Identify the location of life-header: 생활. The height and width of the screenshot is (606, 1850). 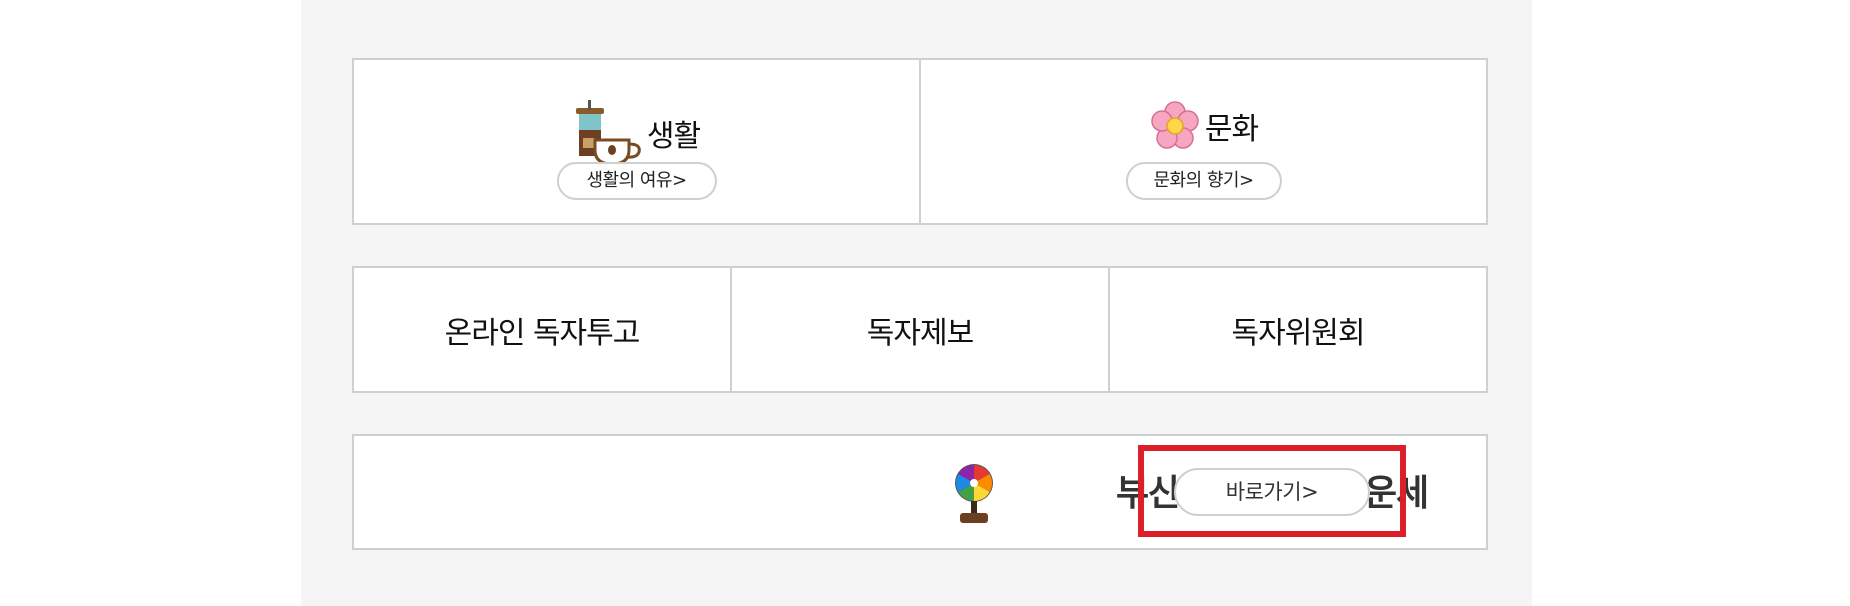
(636, 133).